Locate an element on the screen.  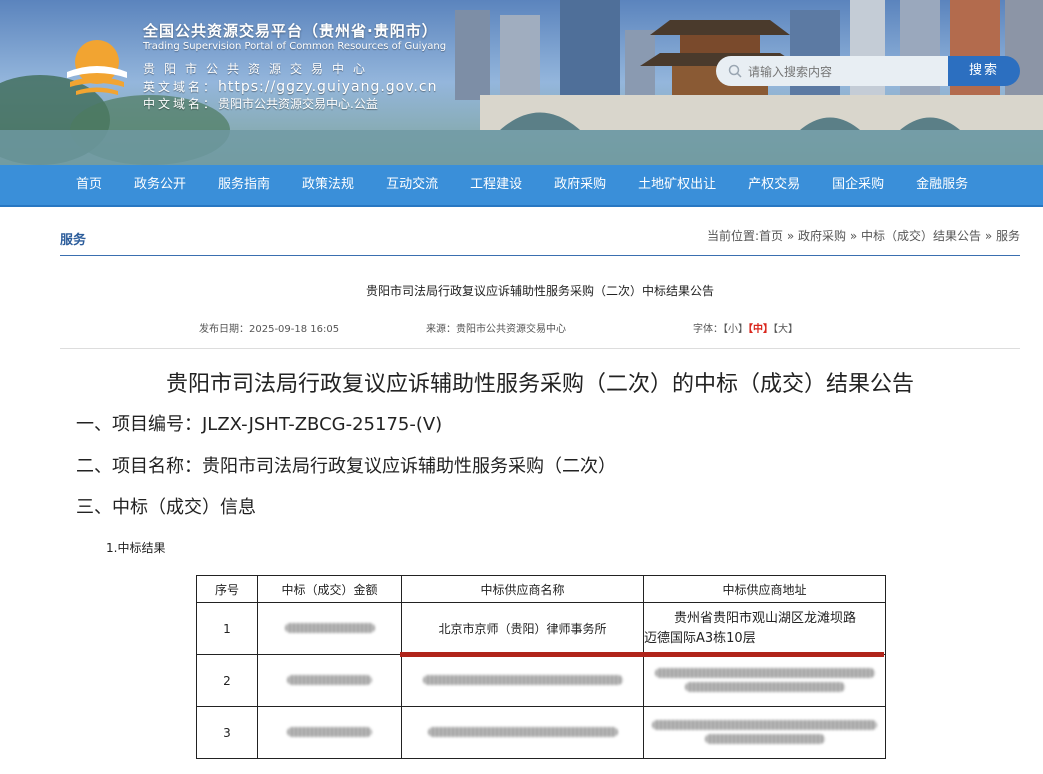
table-row: 3 is located at coordinates (541, 732).